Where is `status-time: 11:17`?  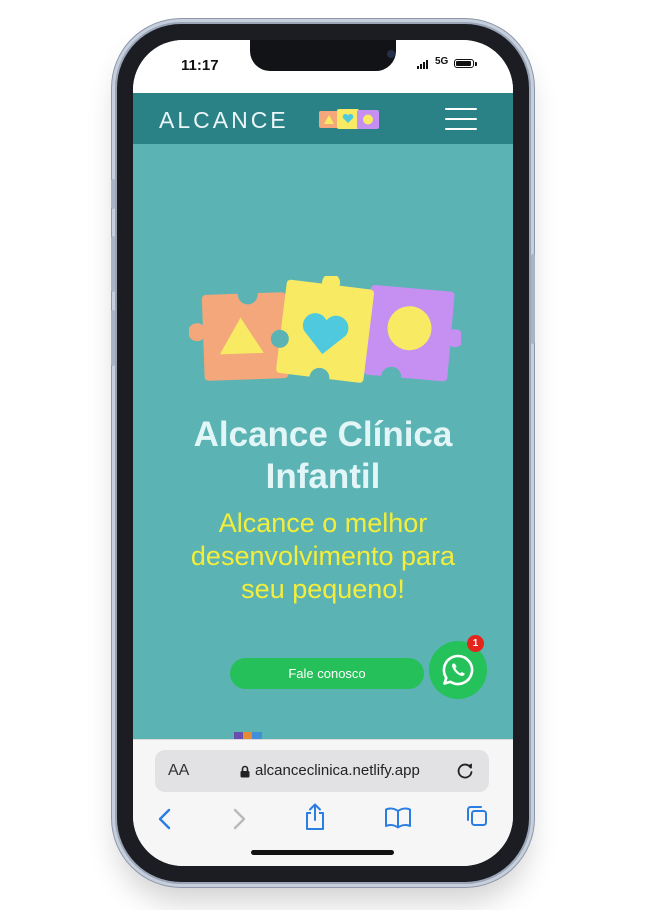
status-time: 11:17 is located at coordinates (200, 65).